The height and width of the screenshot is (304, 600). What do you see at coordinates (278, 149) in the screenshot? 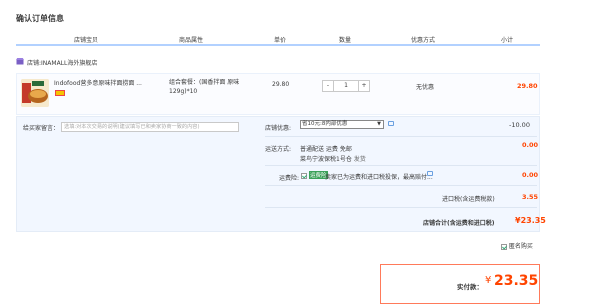
I see `shipping-label: 运送方式:` at bounding box center [278, 149].